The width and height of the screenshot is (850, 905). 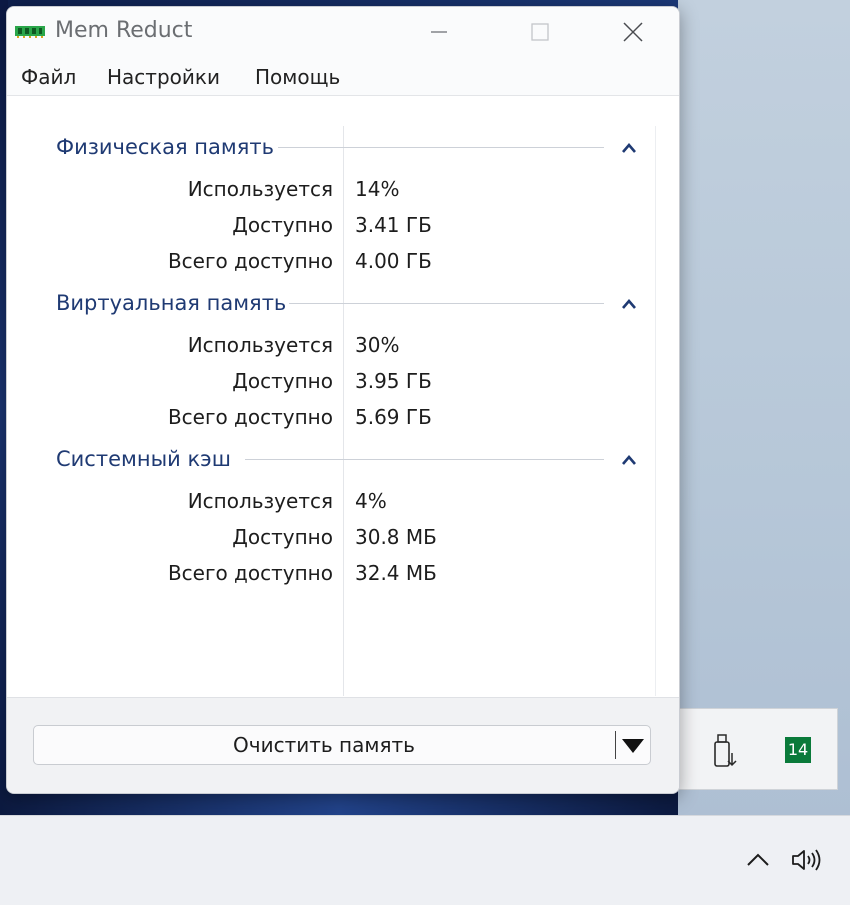 What do you see at coordinates (343, 32) in the screenshot?
I see `title-bar: Mem Reduct` at bounding box center [343, 32].